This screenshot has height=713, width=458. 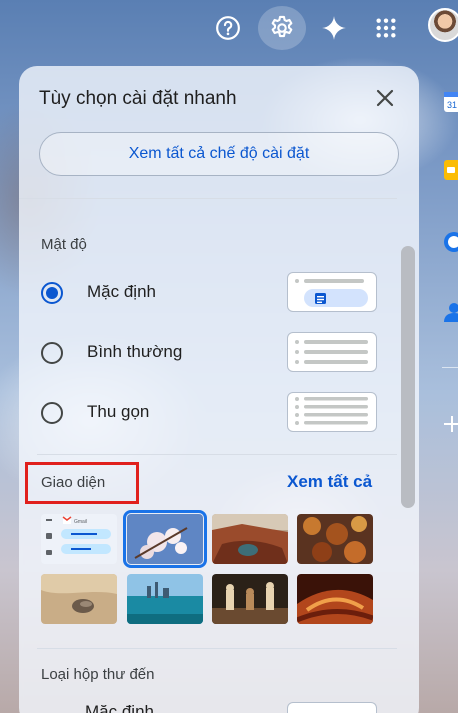 I want to click on keep-icon, so click(x=450, y=170).